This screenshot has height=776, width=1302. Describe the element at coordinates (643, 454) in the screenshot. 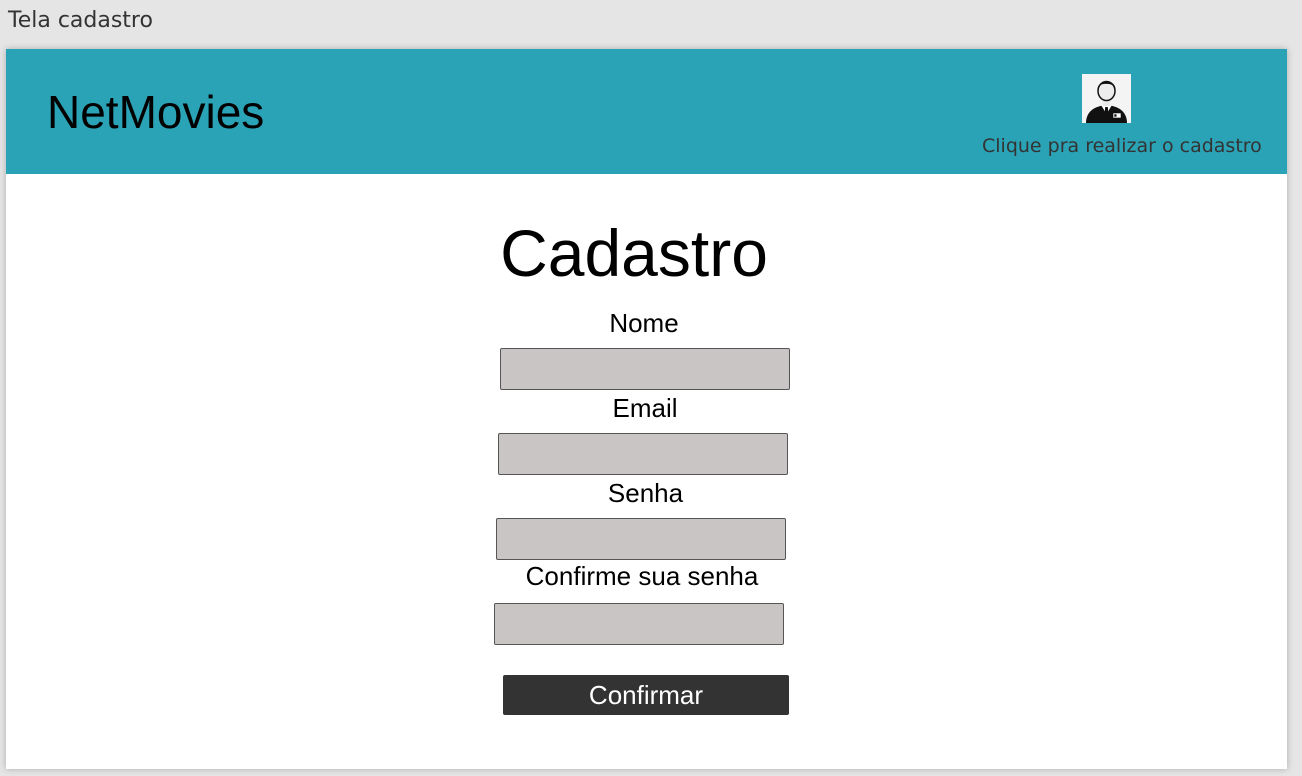

I see `email-input` at that location.